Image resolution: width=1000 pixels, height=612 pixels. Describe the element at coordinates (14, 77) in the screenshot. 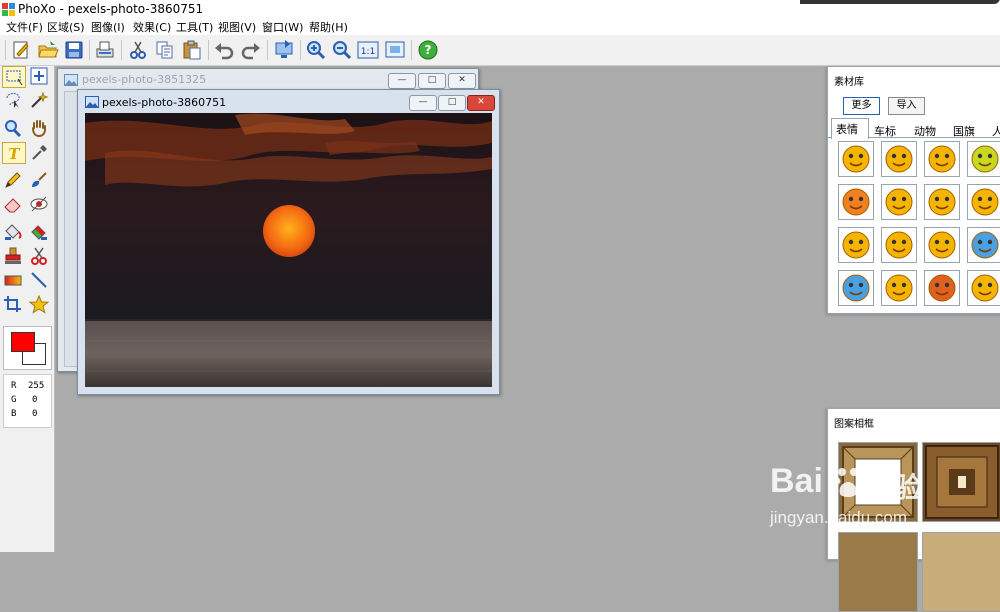

I see `rect-select-icon` at that location.